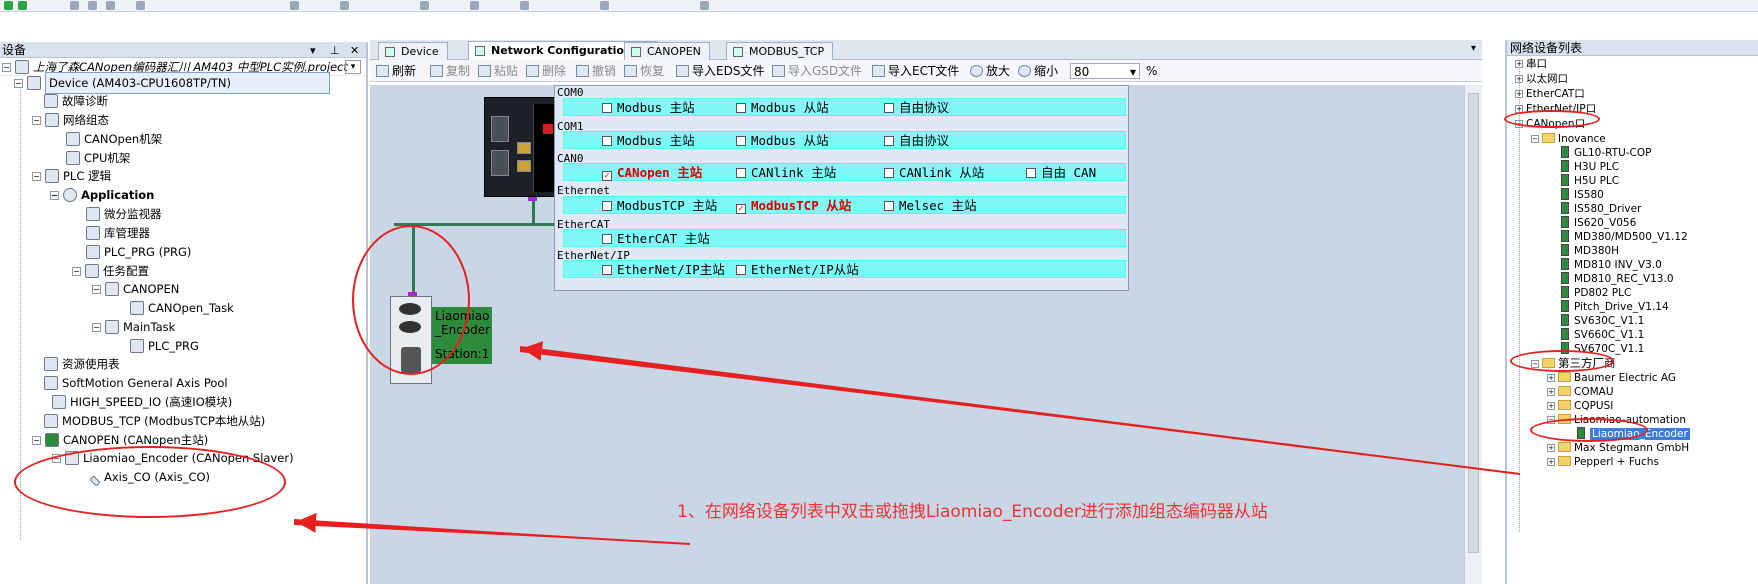  What do you see at coordinates (1021, 408) in the screenshot?
I see `arrow-line-canvas` at bounding box center [1021, 408].